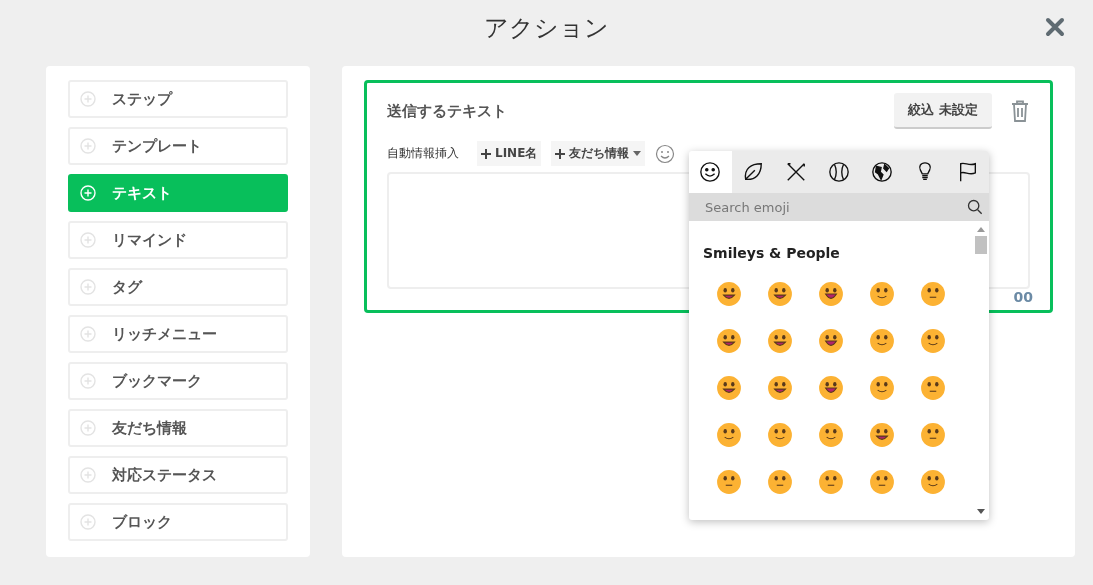 The width and height of the screenshot is (1093, 585). I want to click on section-title: Smileys & People, so click(772, 253).